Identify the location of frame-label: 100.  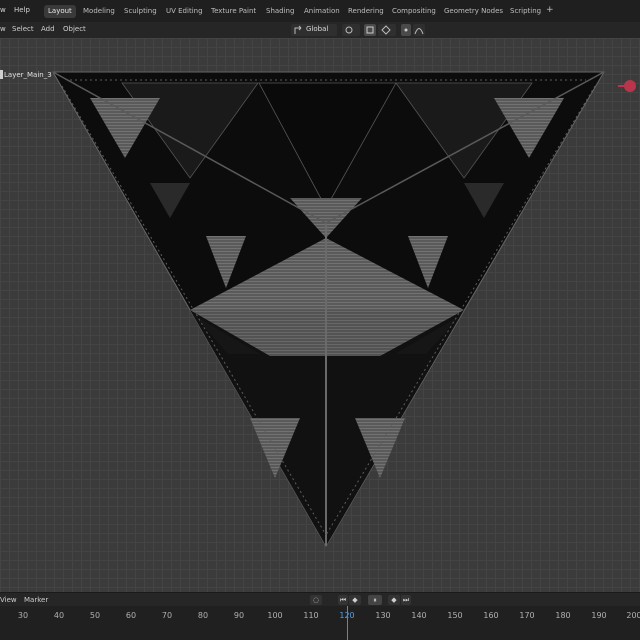
(275, 615).